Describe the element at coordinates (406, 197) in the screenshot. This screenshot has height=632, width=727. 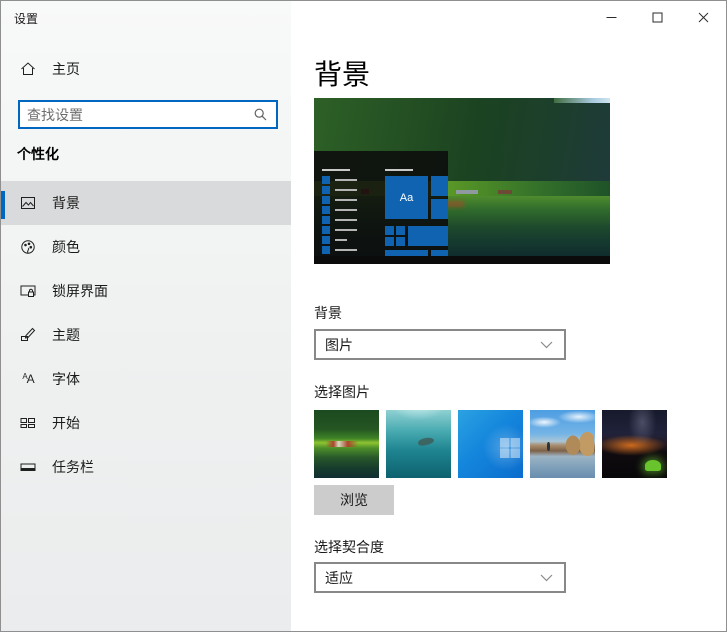
I see `aa-tile: Aa` at that location.